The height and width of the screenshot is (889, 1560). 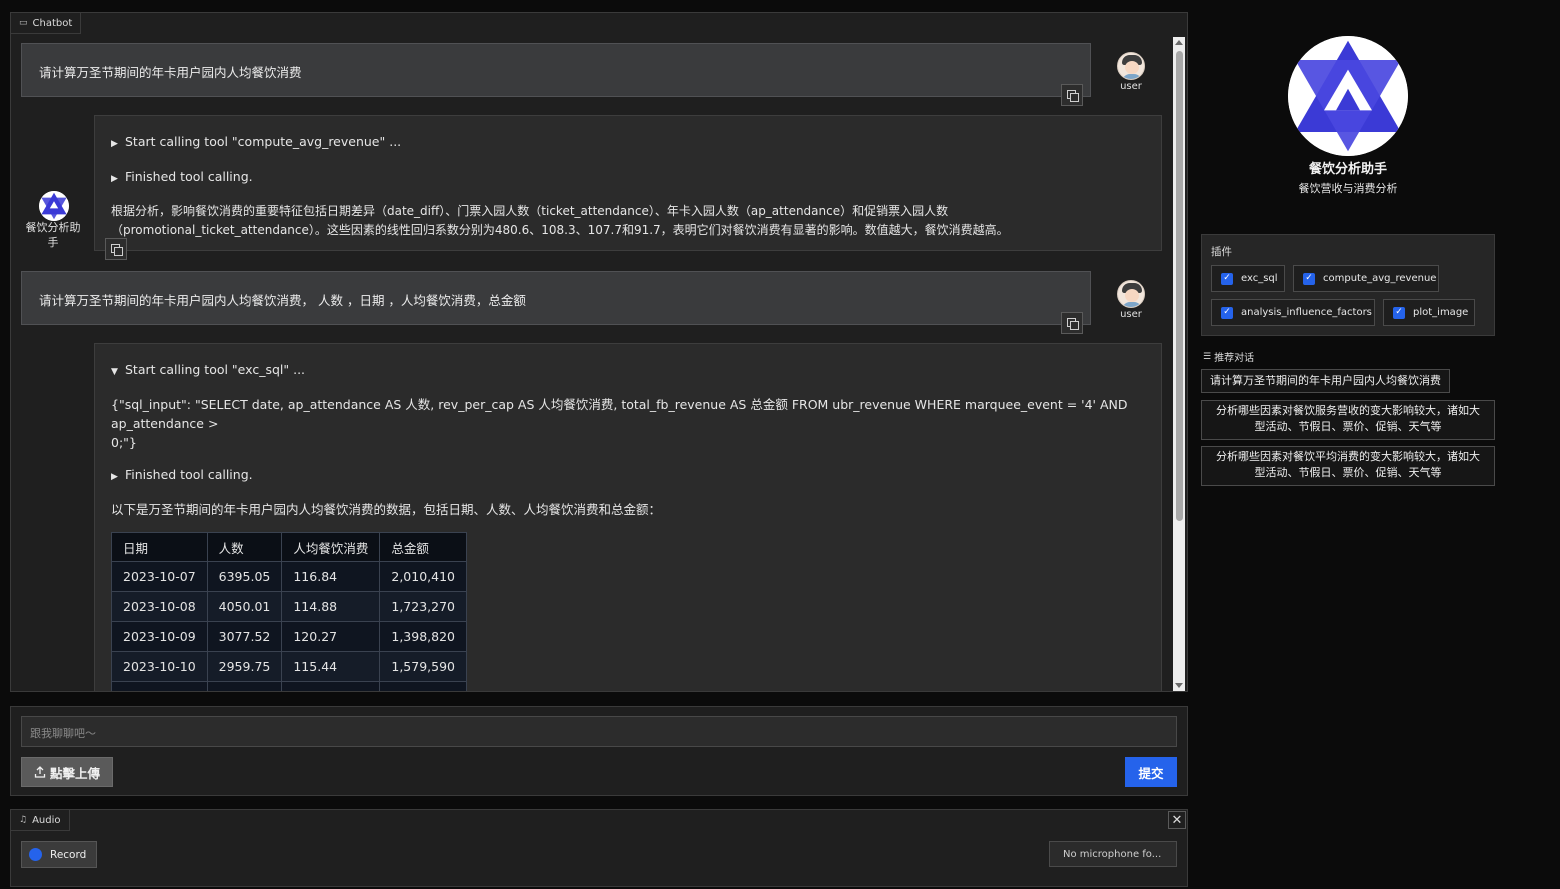 I want to click on table-cell: 125.16, so click(x=331, y=686).